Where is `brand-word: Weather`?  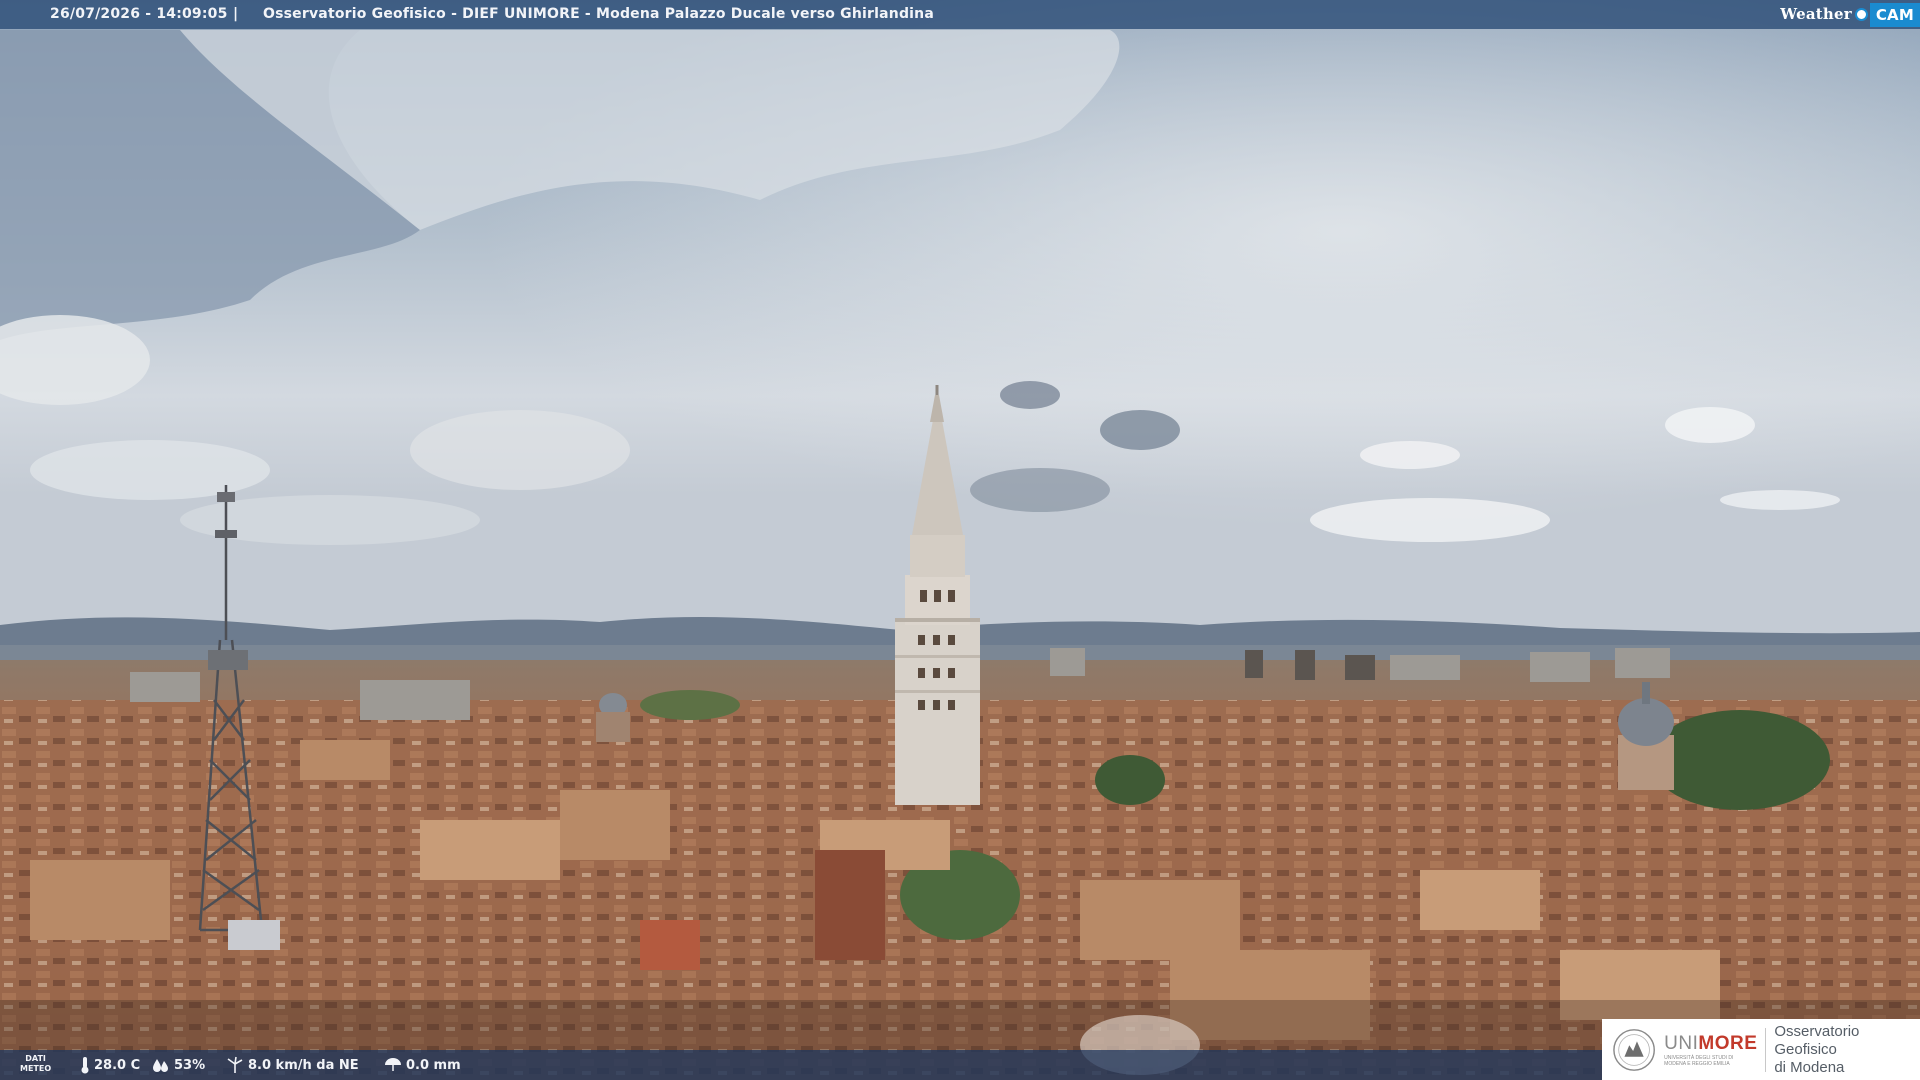
brand-word: Weather is located at coordinates (1816, 14).